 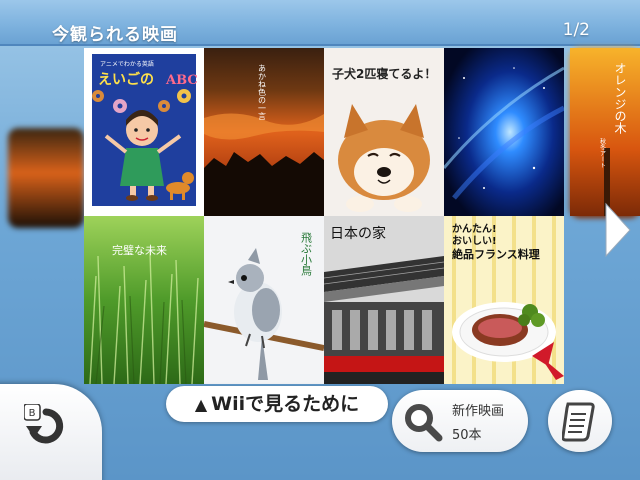 What do you see at coordinates (127, 64) in the screenshot?
I see `eigo-subtitle: アニメでわかる英語` at bounding box center [127, 64].